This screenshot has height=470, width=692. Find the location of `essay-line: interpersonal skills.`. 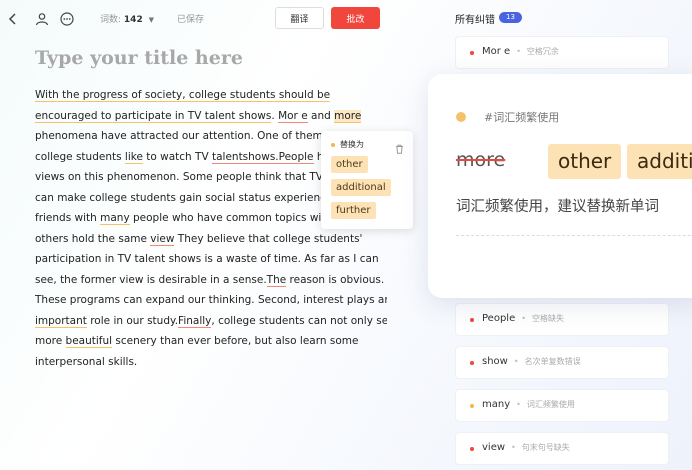

essay-line: interpersonal skills. is located at coordinates (211, 362).